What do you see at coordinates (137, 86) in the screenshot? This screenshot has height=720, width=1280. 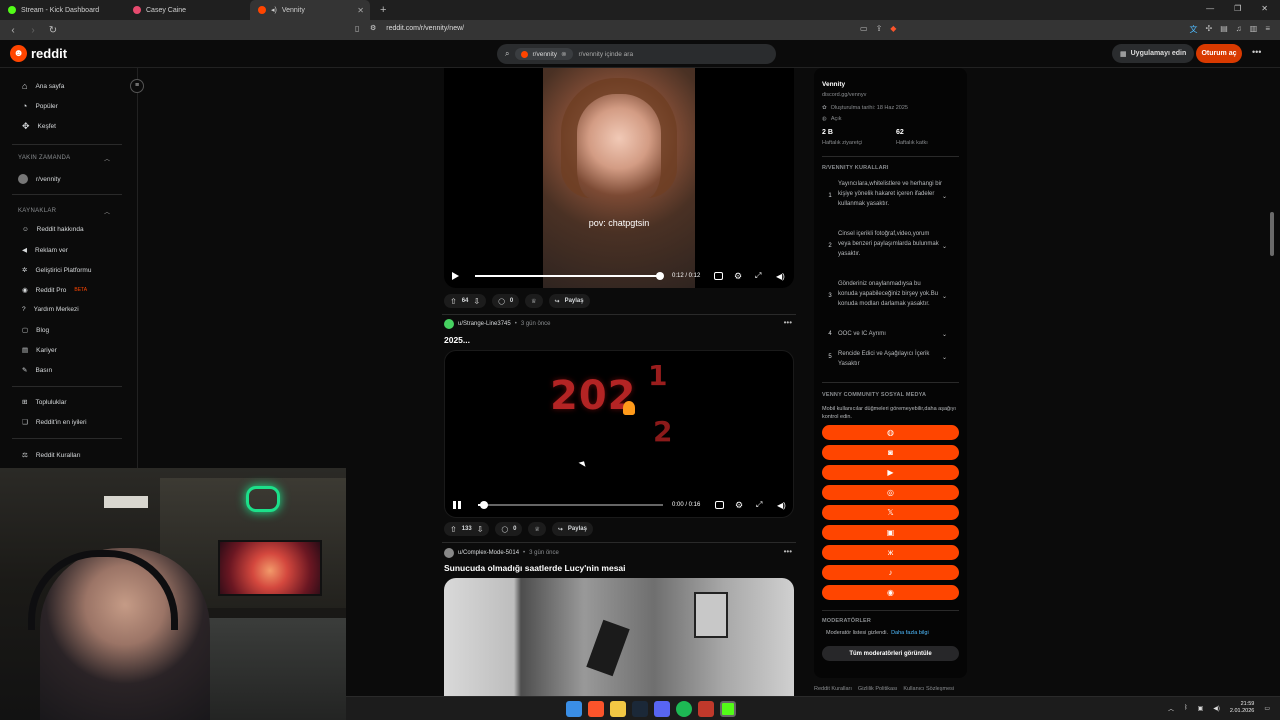 I see `collapse-sidebar-button: ≡` at bounding box center [137, 86].